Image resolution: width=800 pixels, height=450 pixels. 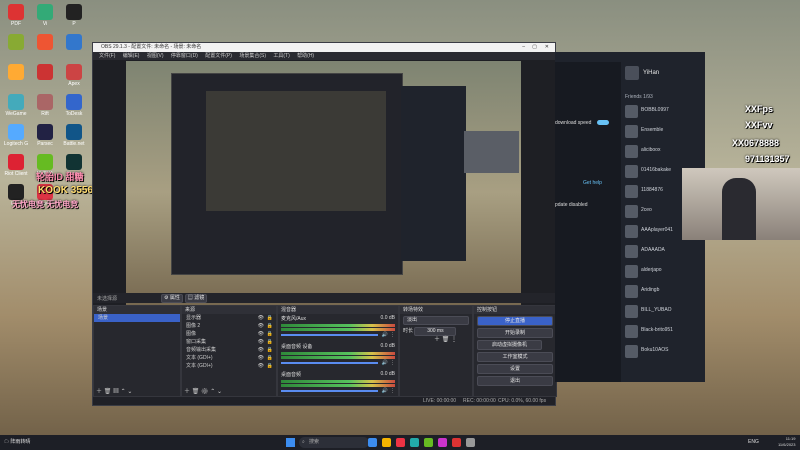 I want to click on desktop-icon: Riot Client, so click(x=16, y=165).